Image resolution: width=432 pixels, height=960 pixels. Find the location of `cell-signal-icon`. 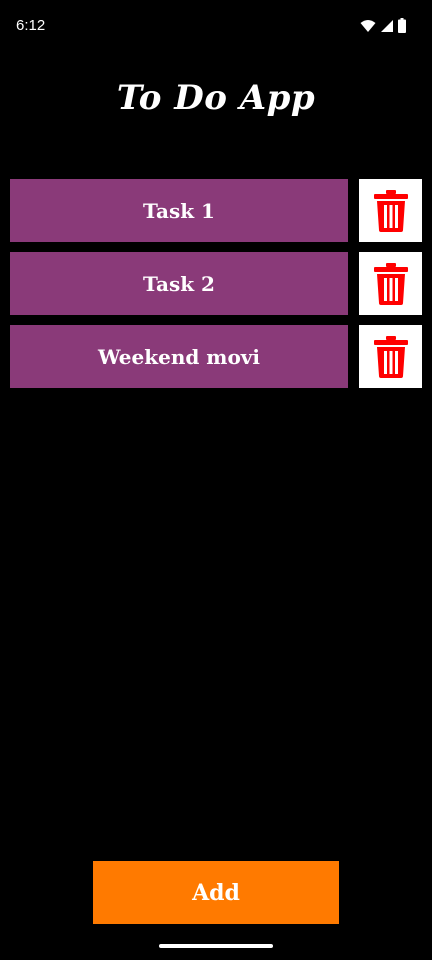

cell-signal-icon is located at coordinates (387, 26).